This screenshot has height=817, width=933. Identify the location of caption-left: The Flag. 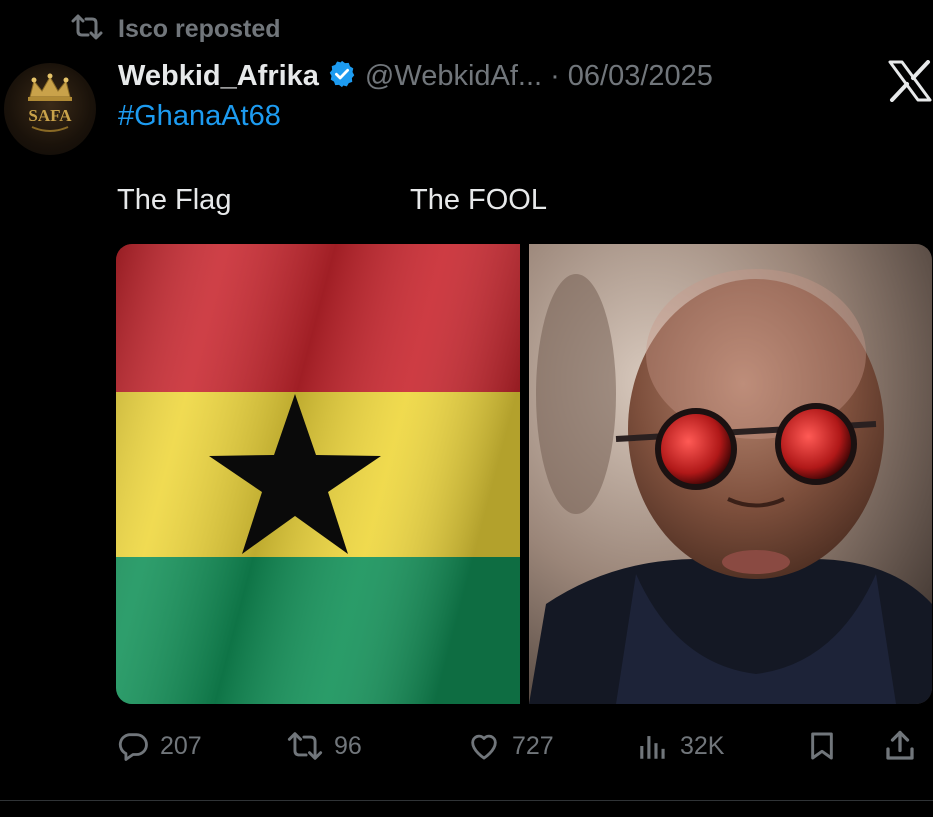
(174, 200).